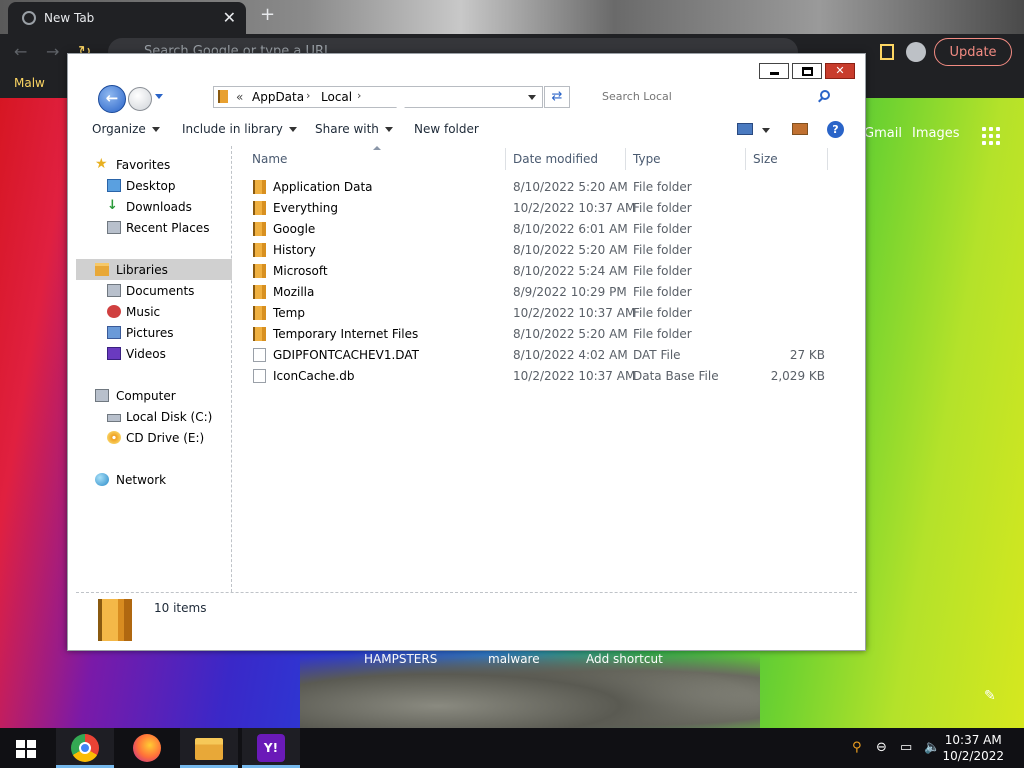  What do you see at coordinates (532, 97) in the screenshot?
I see `address-dropdown-icon` at bounding box center [532, 97].